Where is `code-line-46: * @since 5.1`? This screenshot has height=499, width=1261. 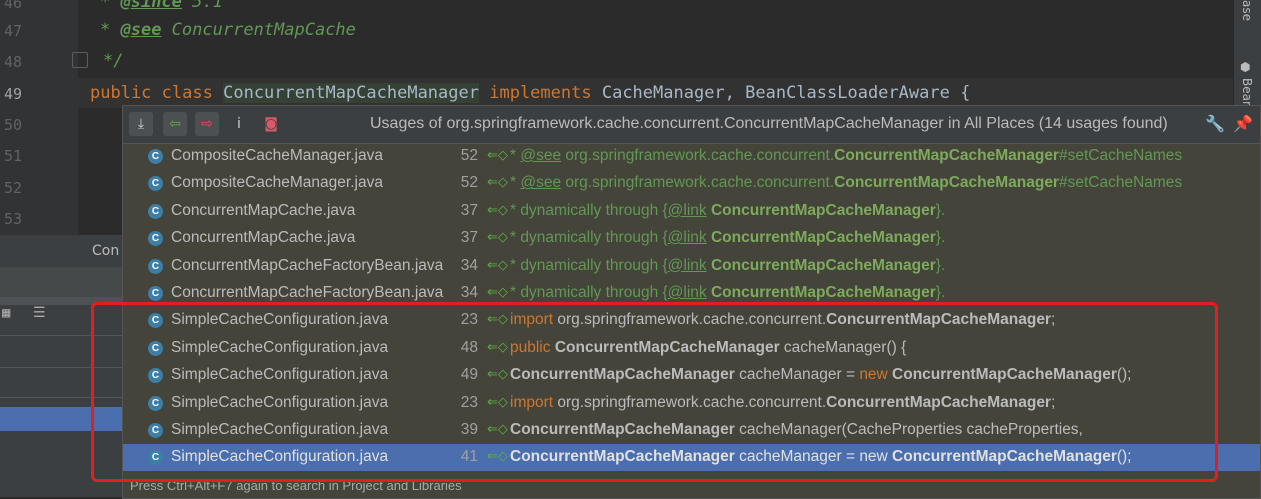
code-line-46: * @since 5.1 is located at coordinates (161, 6).